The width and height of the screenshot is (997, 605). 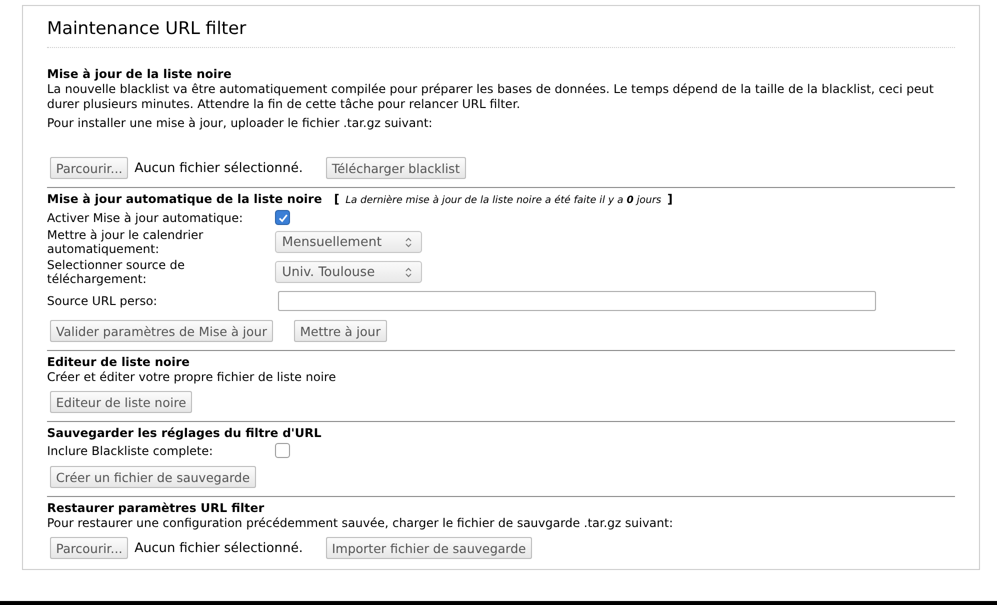 I want to click on last-update-note: La dernière mise à jour de la liste noire a été faite il y a 0 jours, so click(x=503, y=201).